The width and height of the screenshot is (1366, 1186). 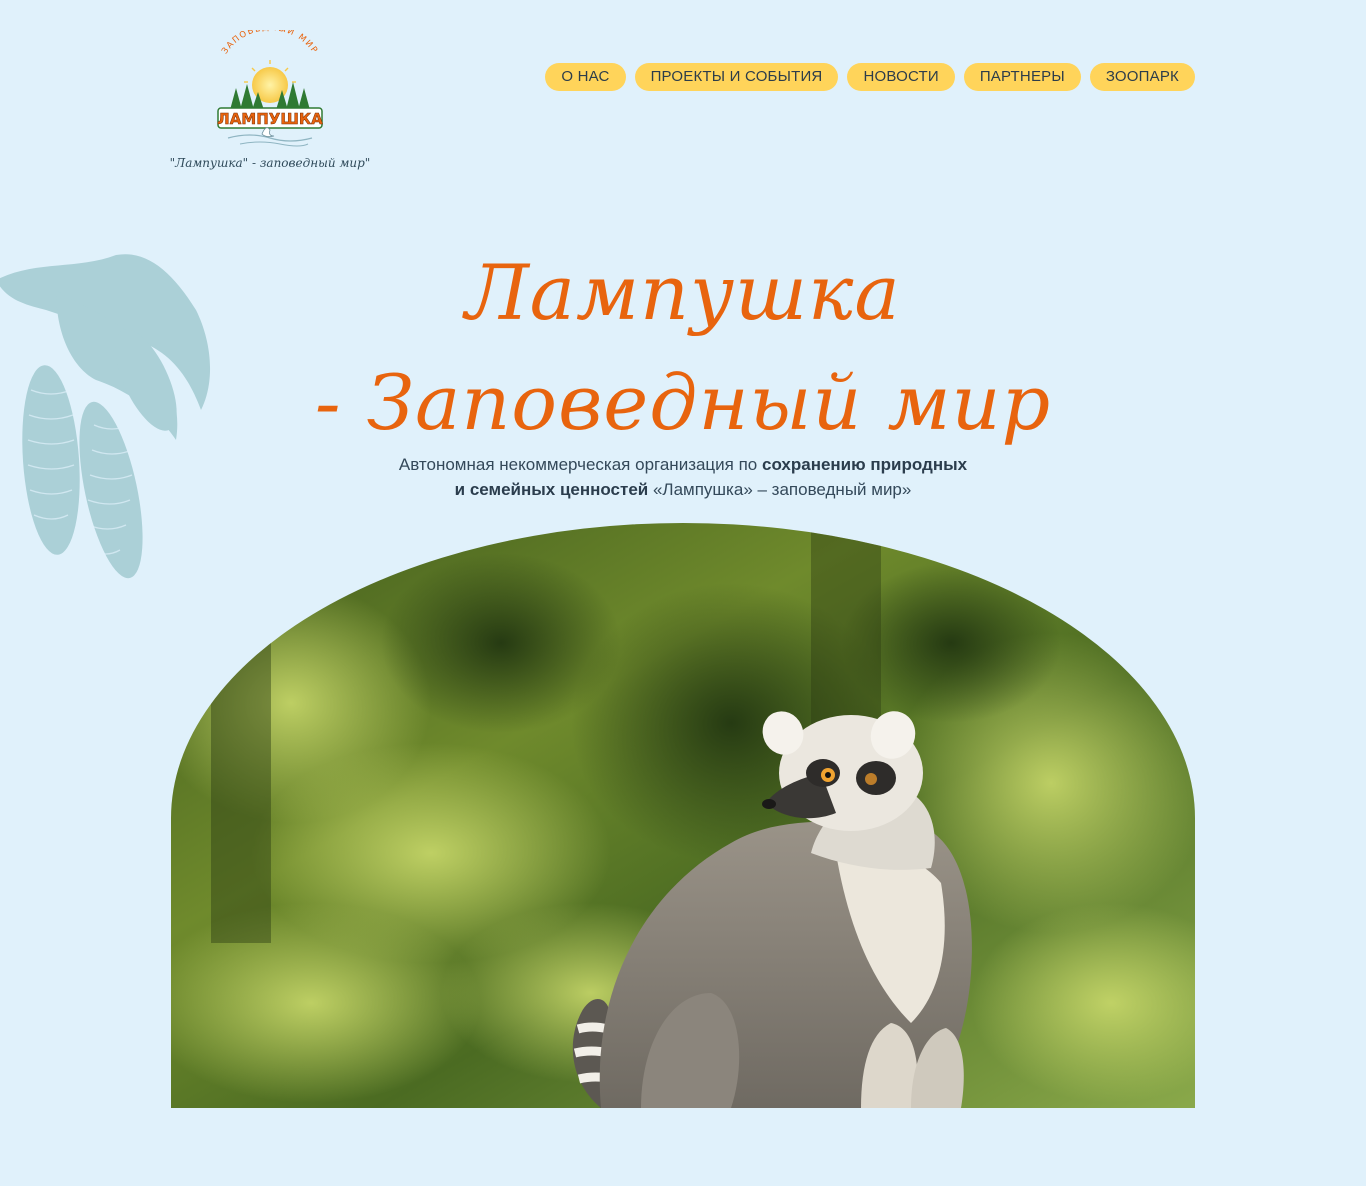 What do you see at coordinates (270, 119) in the screenshot?
I see `svg-text: ЛАМПУШКА` at bounding box center [270, 119].